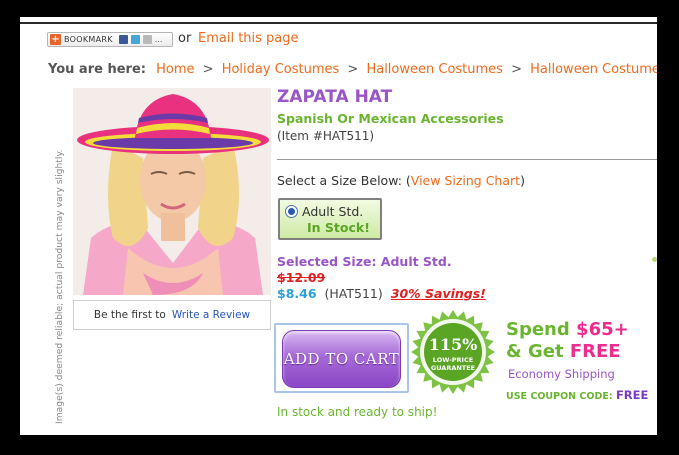 The height and width of the screenshot is (455, 679). I want to click on stock-message: In stock and ready to ship!, so click(357, 412).